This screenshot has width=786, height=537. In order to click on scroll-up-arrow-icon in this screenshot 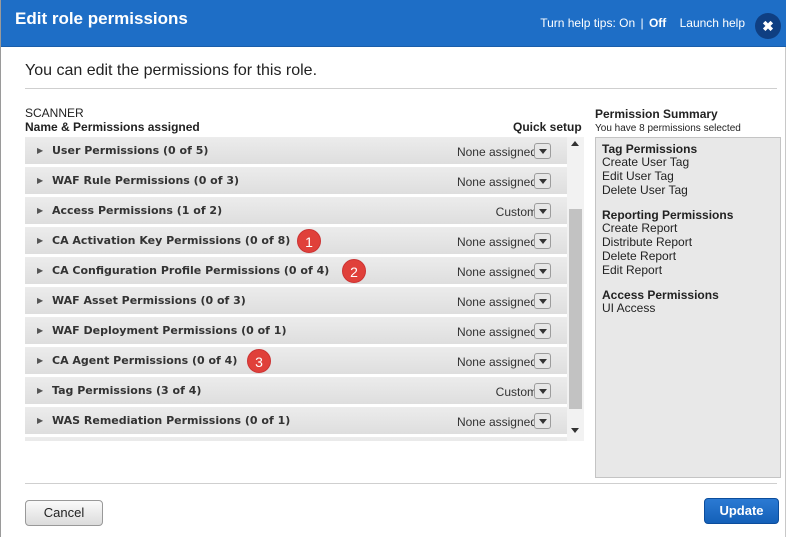, I will do `click(575, 143)`.